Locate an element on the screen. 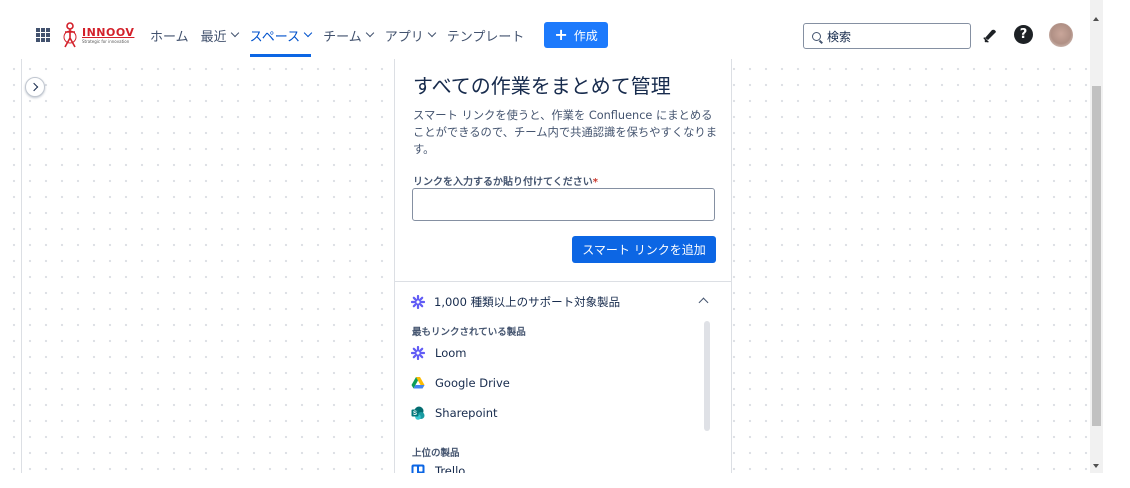 Image resolution: width=1130 pixels, height=488 pixels. sidebar-divider is located at coordinates (21, 266).